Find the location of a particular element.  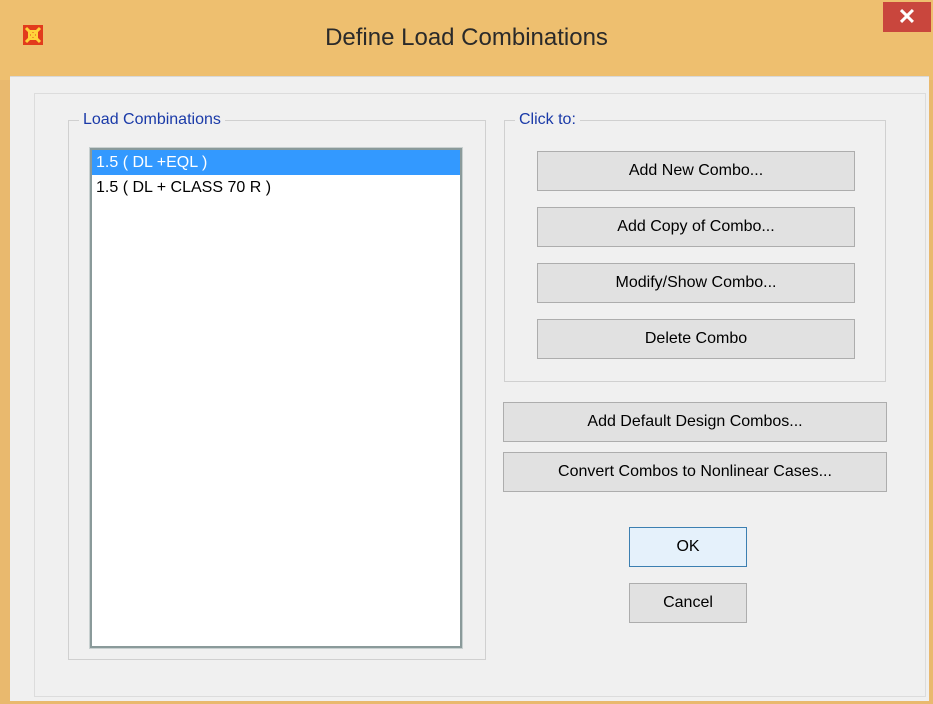

close-button: ✕ is located at coordinates (907, 17).